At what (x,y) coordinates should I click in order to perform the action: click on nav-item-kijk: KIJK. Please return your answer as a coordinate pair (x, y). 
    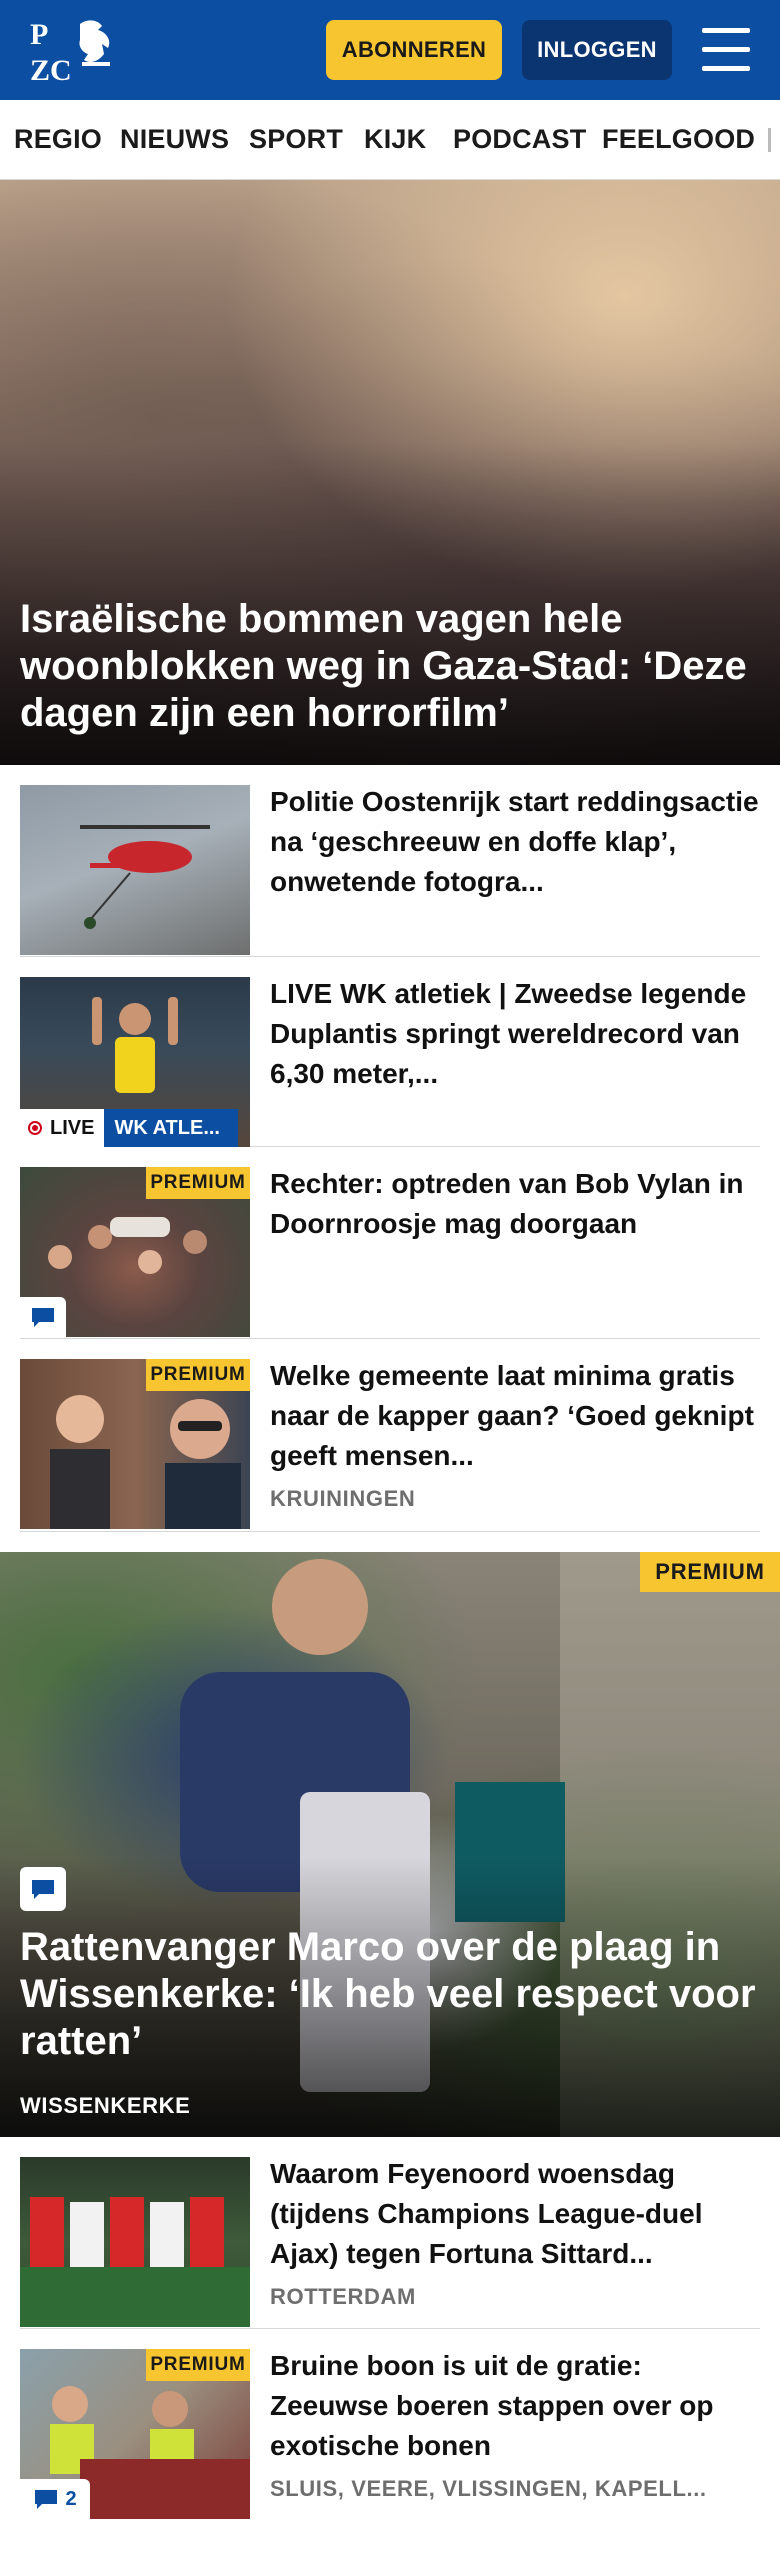
    Looking at the image, I should click on (395, 139).